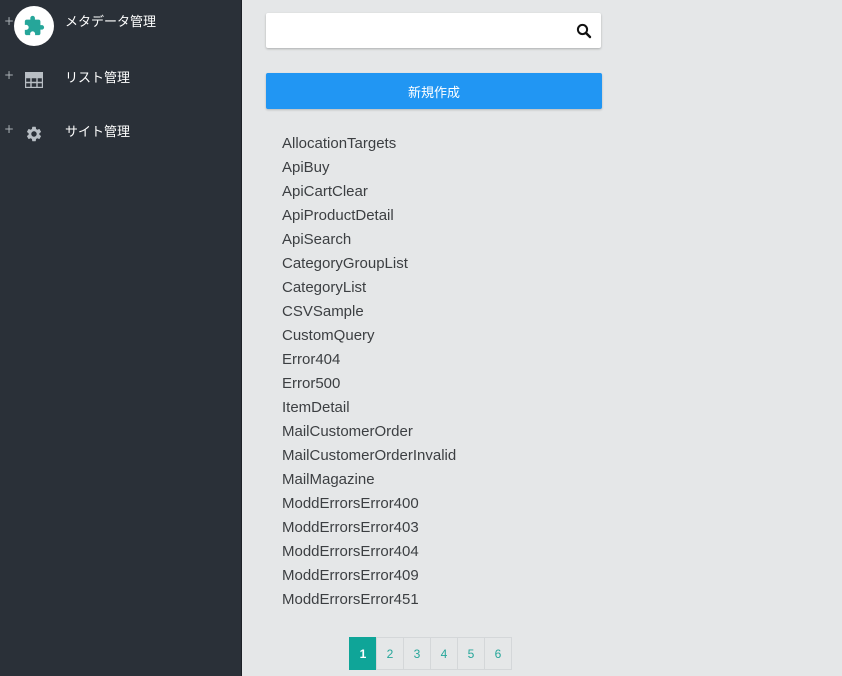  I want to click on search-bar, so click(433, 30).